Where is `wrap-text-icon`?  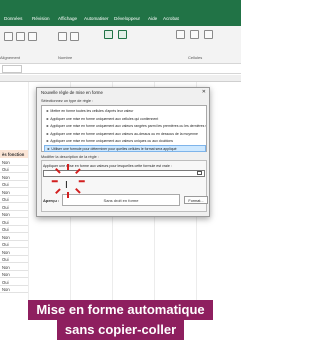 wrap-text-icon is located at coordinates (32, 36).